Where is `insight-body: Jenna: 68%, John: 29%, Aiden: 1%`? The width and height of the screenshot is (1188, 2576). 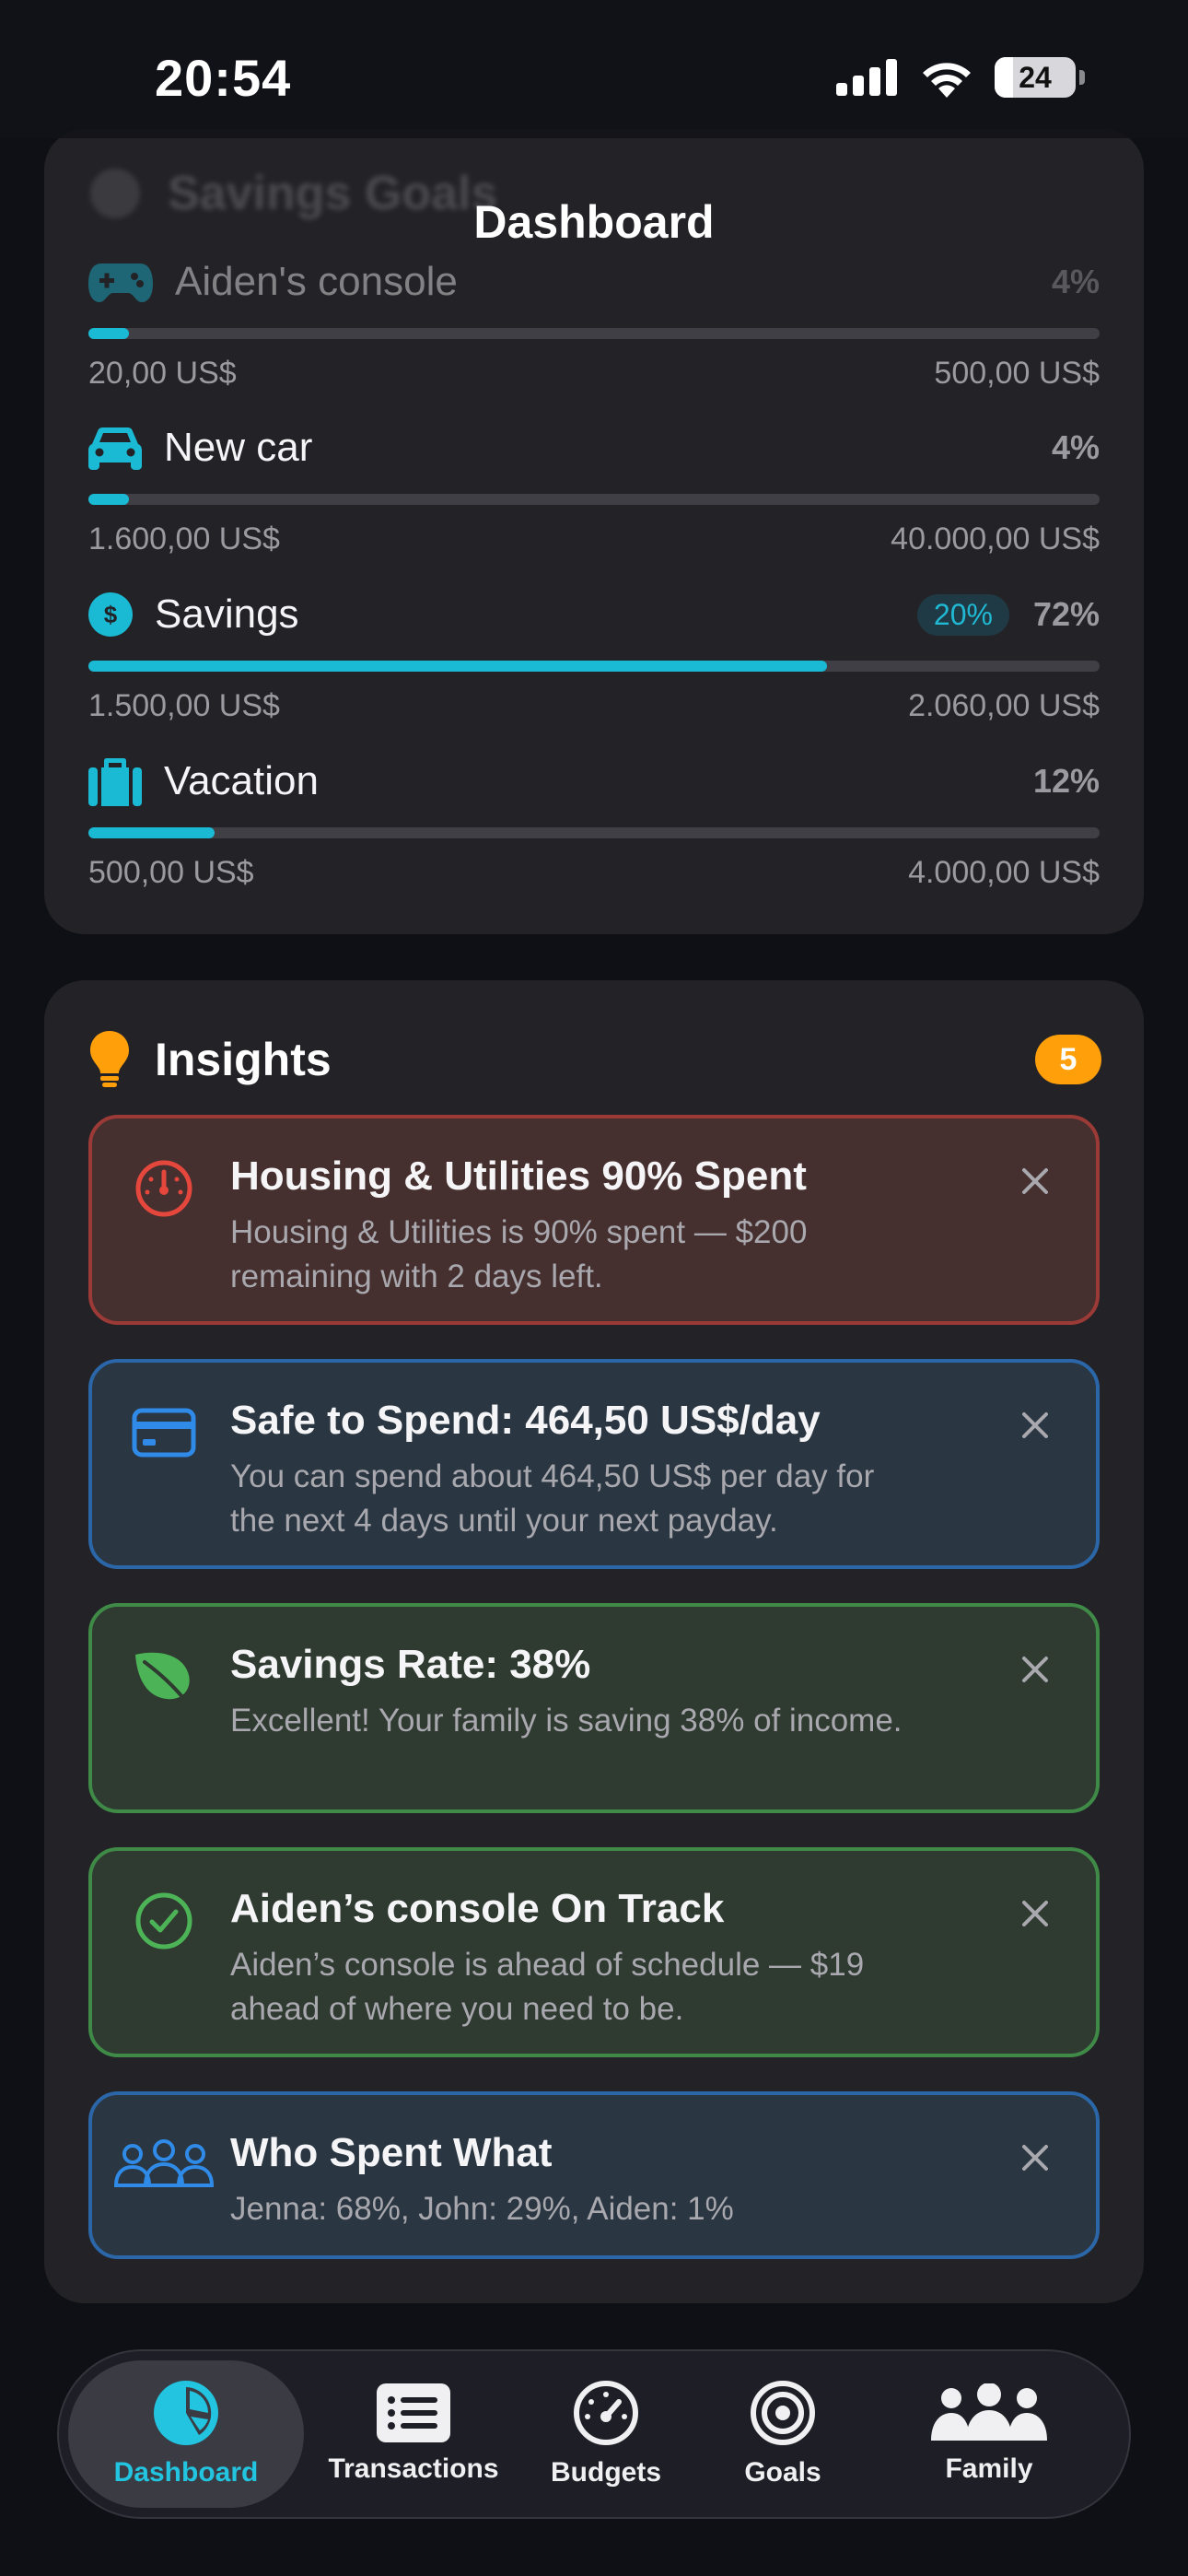 insight-body: Jenna: 68%, John: 29%, Aiden: 1% is located at coordinates (482, 2209).